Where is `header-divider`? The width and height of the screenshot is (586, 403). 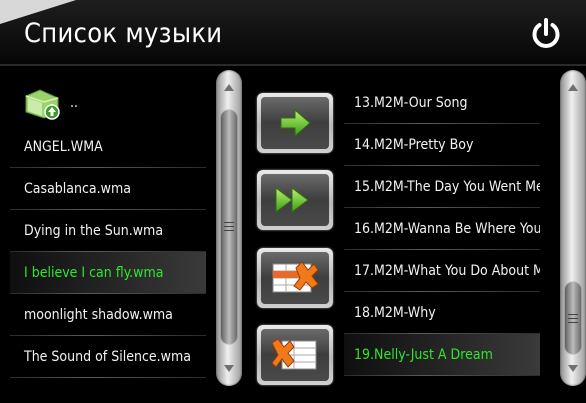
header-divider is located at coordinates (293, 65).